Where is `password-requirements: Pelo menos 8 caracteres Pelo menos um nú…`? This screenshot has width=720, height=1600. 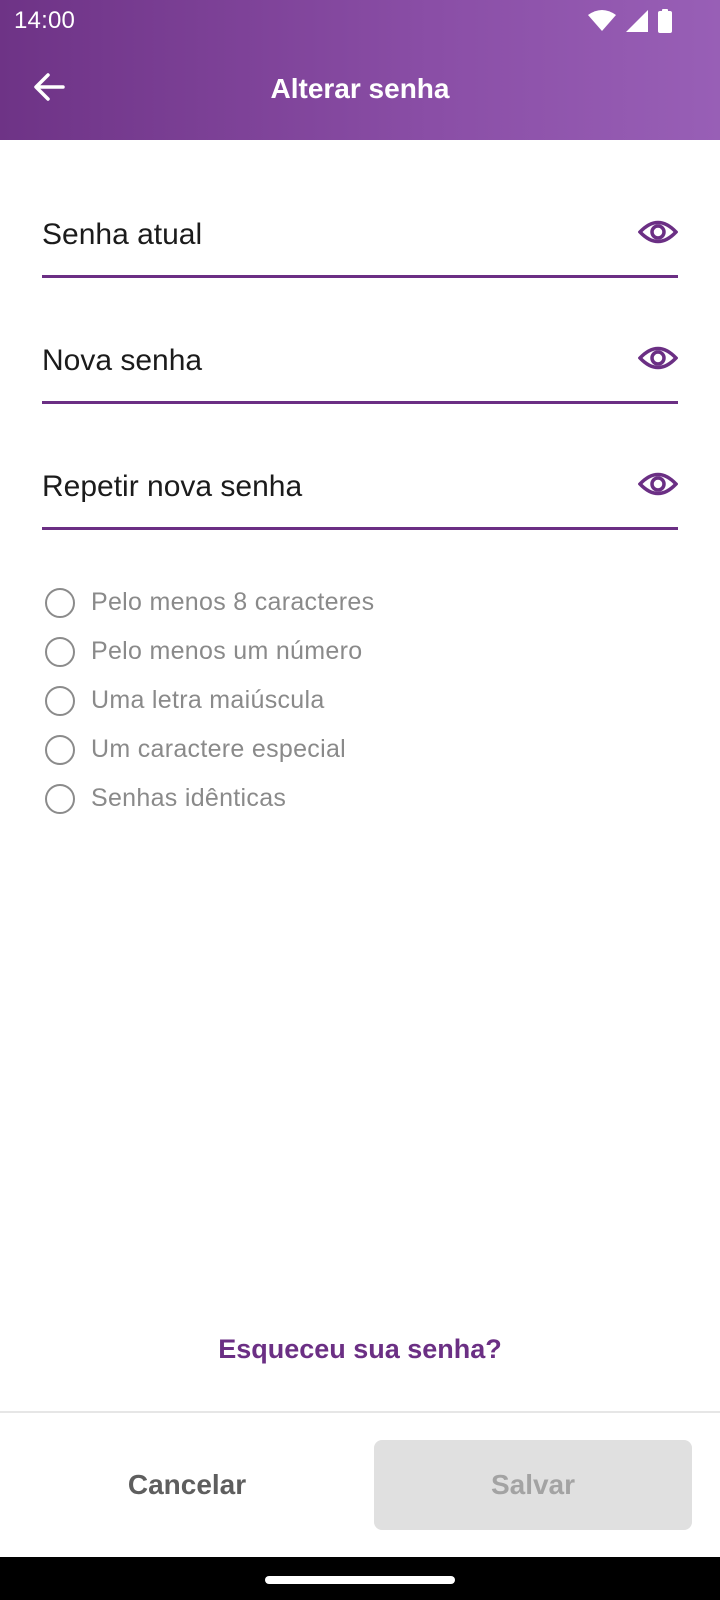 password-requirements: Pelo menos 8 caracteres Pelo menos um nú… is located at coordinates (208, 700).